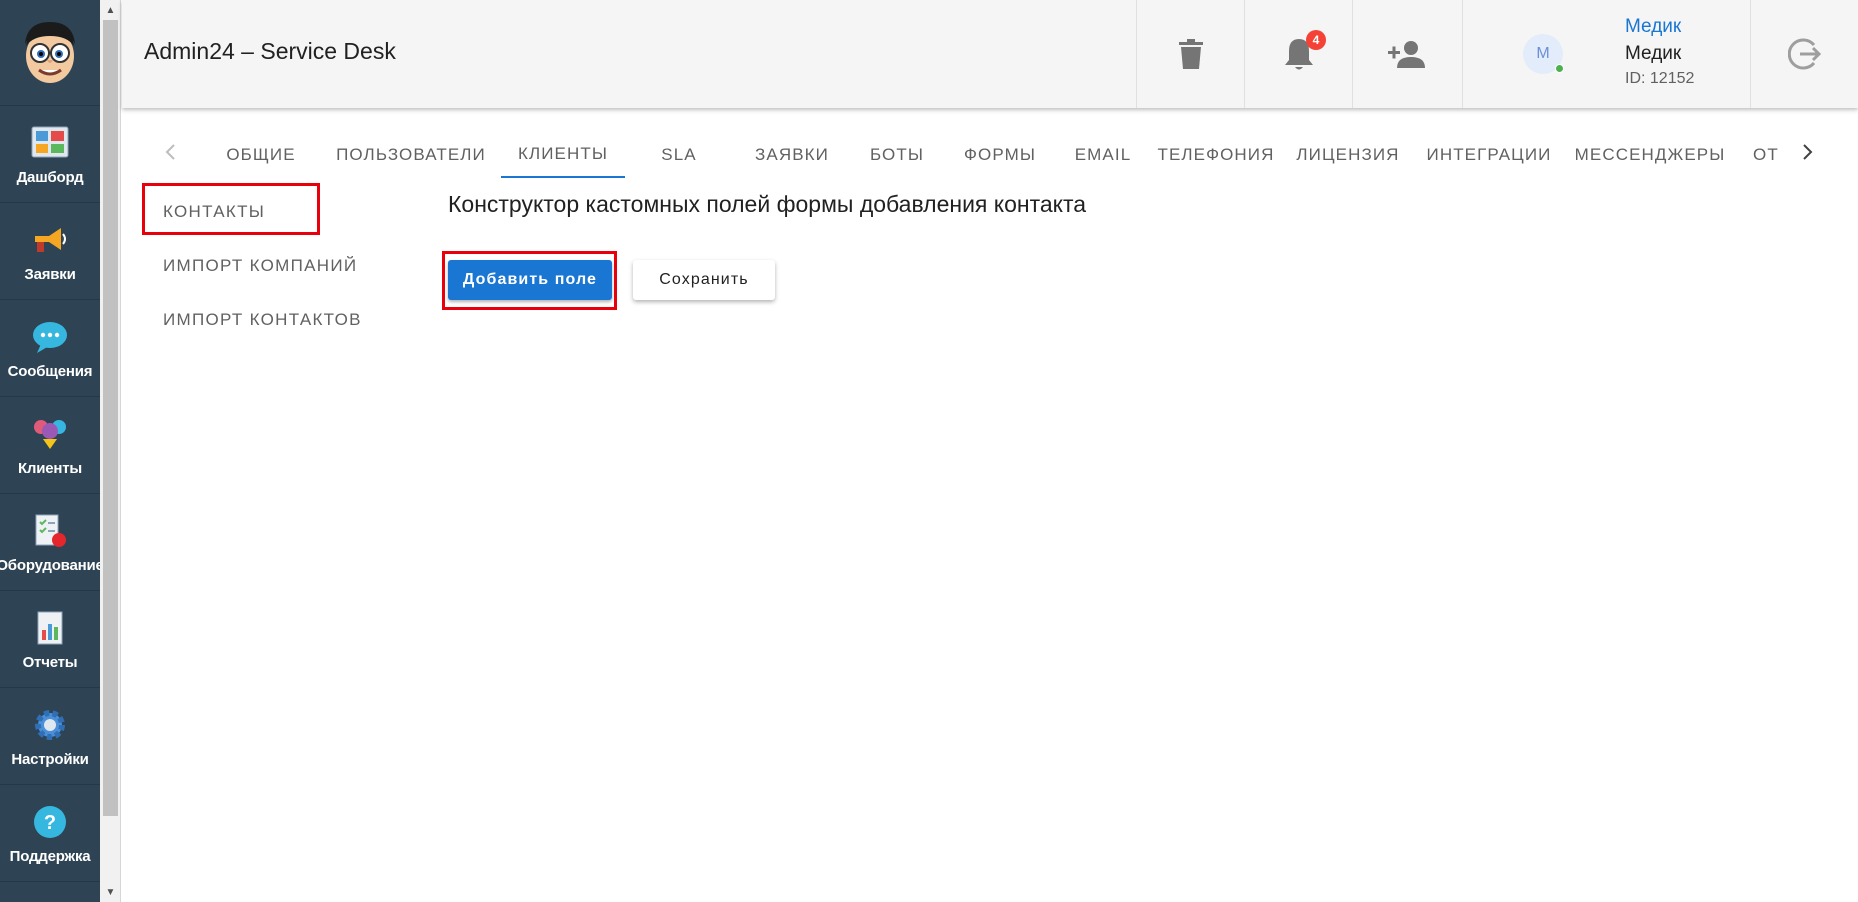 The width and height of the screenshot is (1858, 902). I want to click on gear-icon, so click(50, 725).